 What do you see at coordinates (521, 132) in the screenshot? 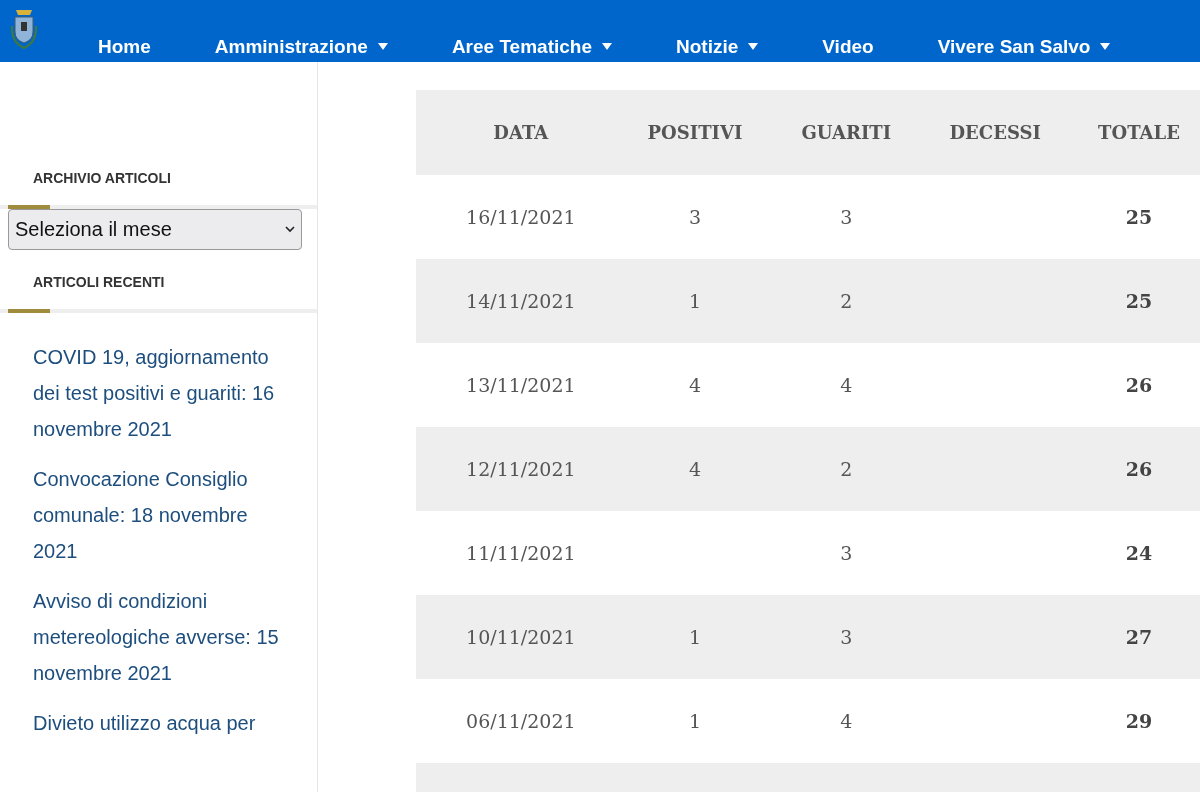
I see `column-header: DATA` at bounding box center [521, 132].